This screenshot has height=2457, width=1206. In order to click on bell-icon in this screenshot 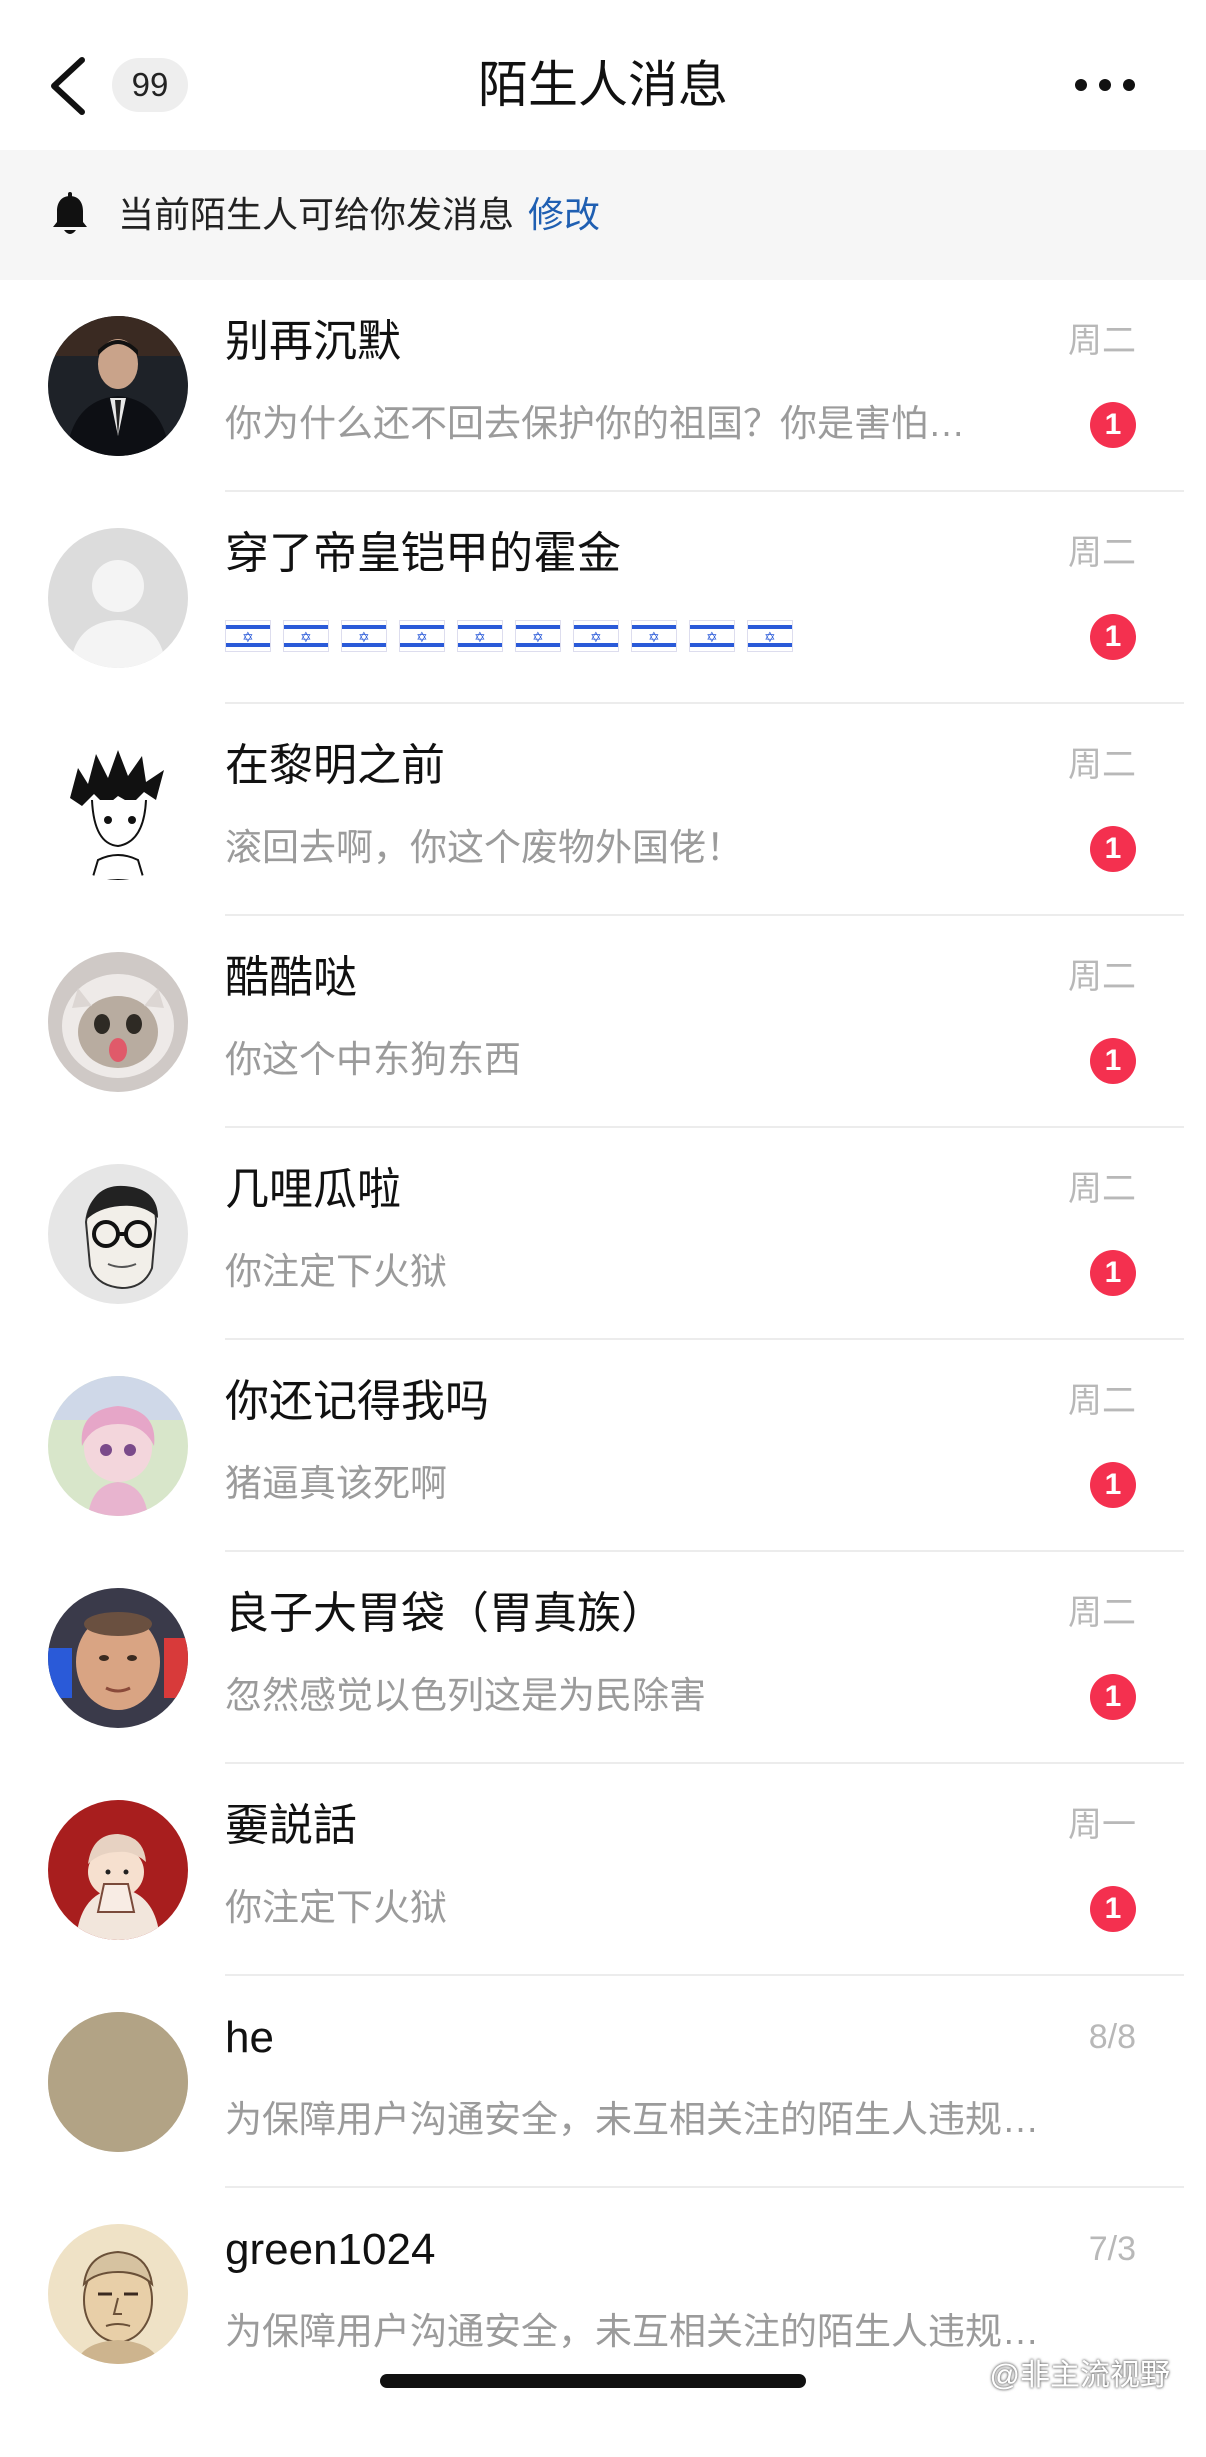, I will do `click(70, 213)`.